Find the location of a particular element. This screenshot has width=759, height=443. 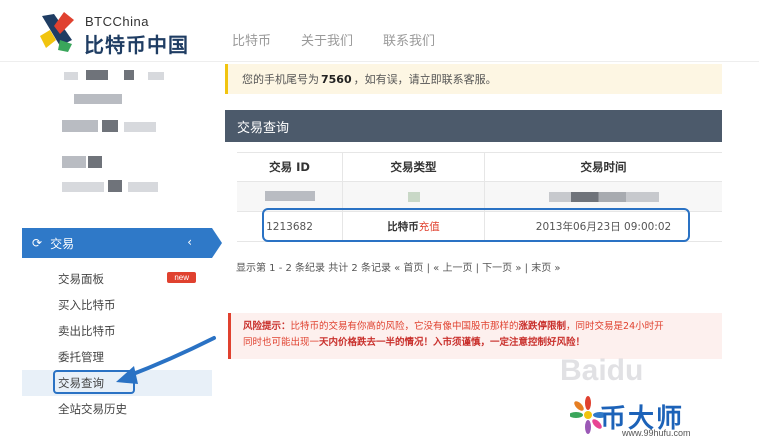

risk-bold-2: 天内价格跌去一半的情况！入市须谨慎，一定注意控制好风险！ is located at coordinates (452, 342).